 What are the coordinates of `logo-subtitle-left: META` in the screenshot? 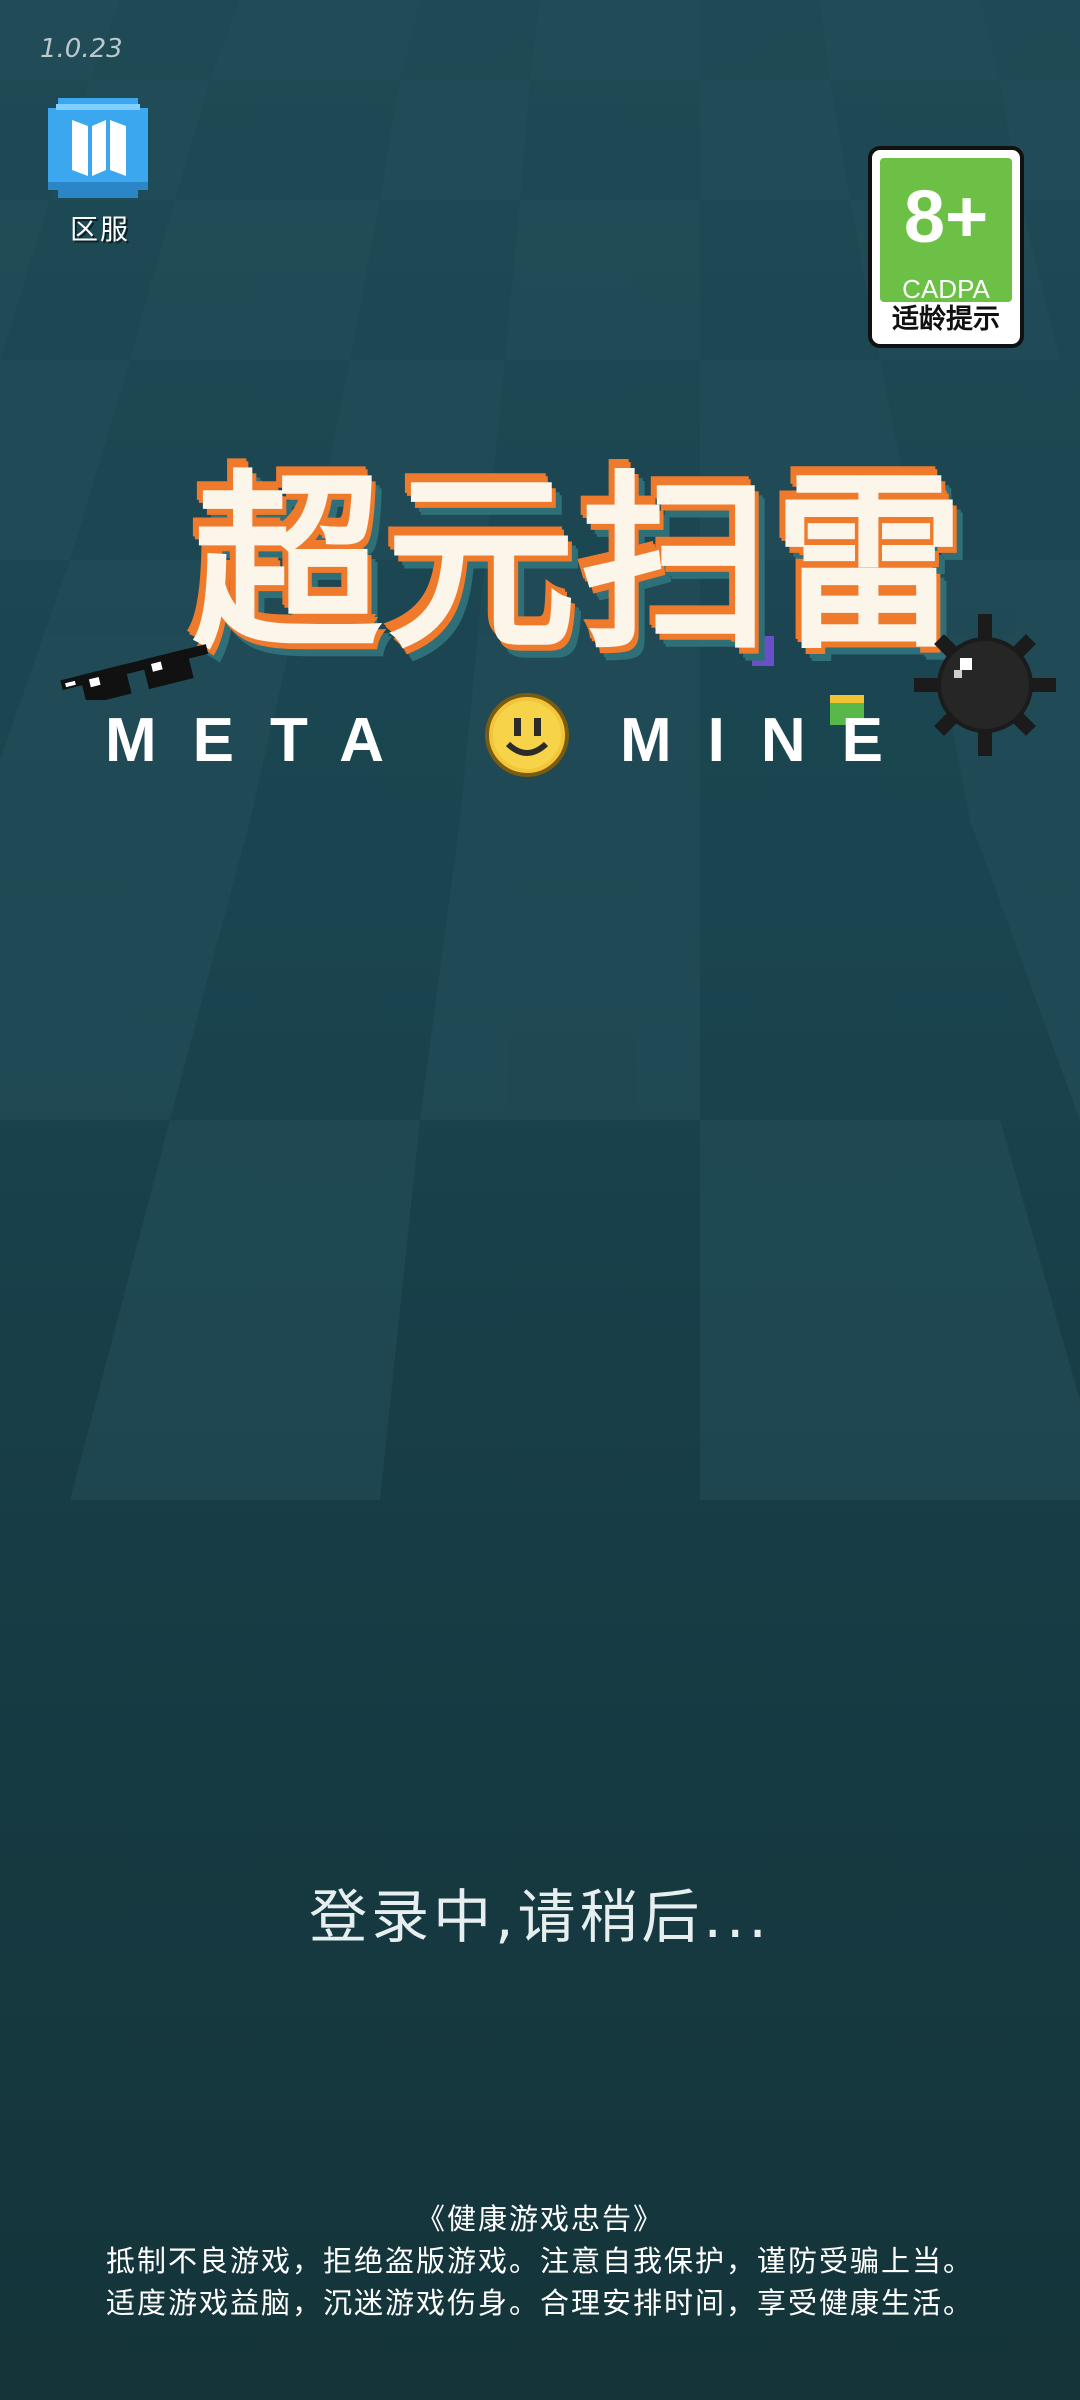 It's located at (263, 740).